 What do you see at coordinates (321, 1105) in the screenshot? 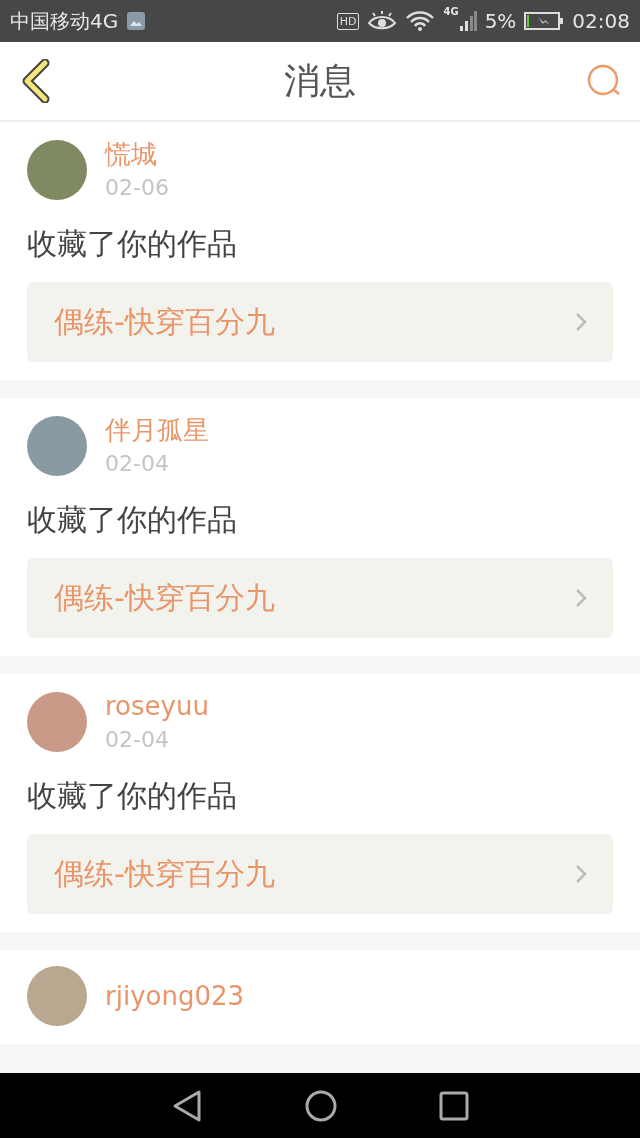
I see `home-nav-icon` at bounding box center [321, 1105].